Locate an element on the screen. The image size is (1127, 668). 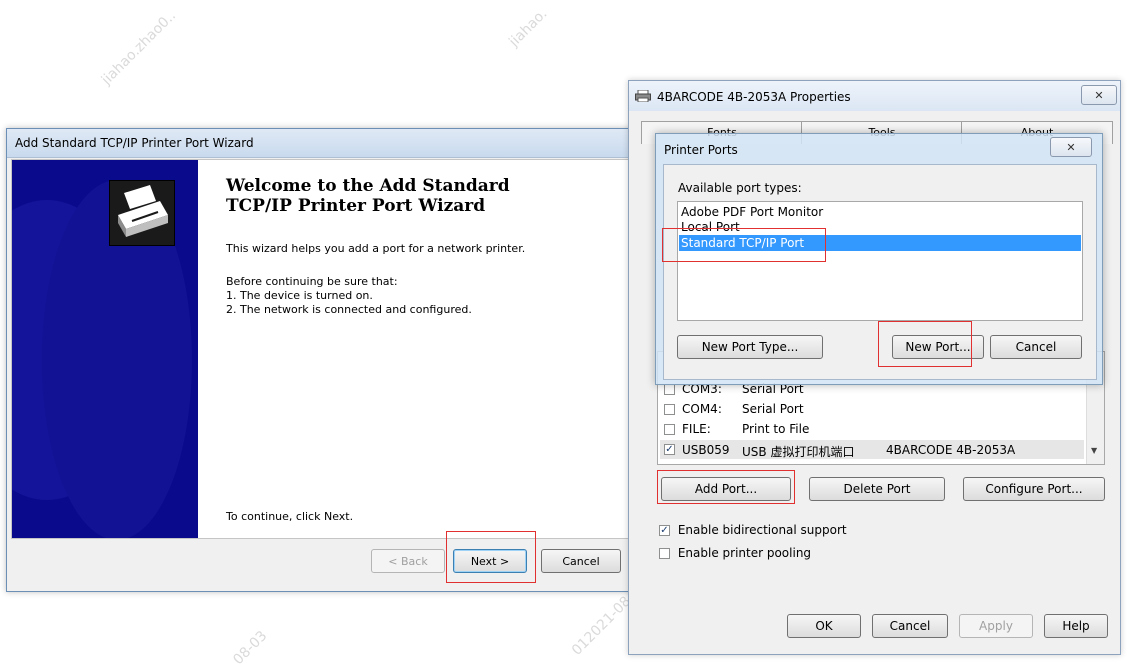
watermark: jiahao.zhao0.. is located at coordinates (139, 48).